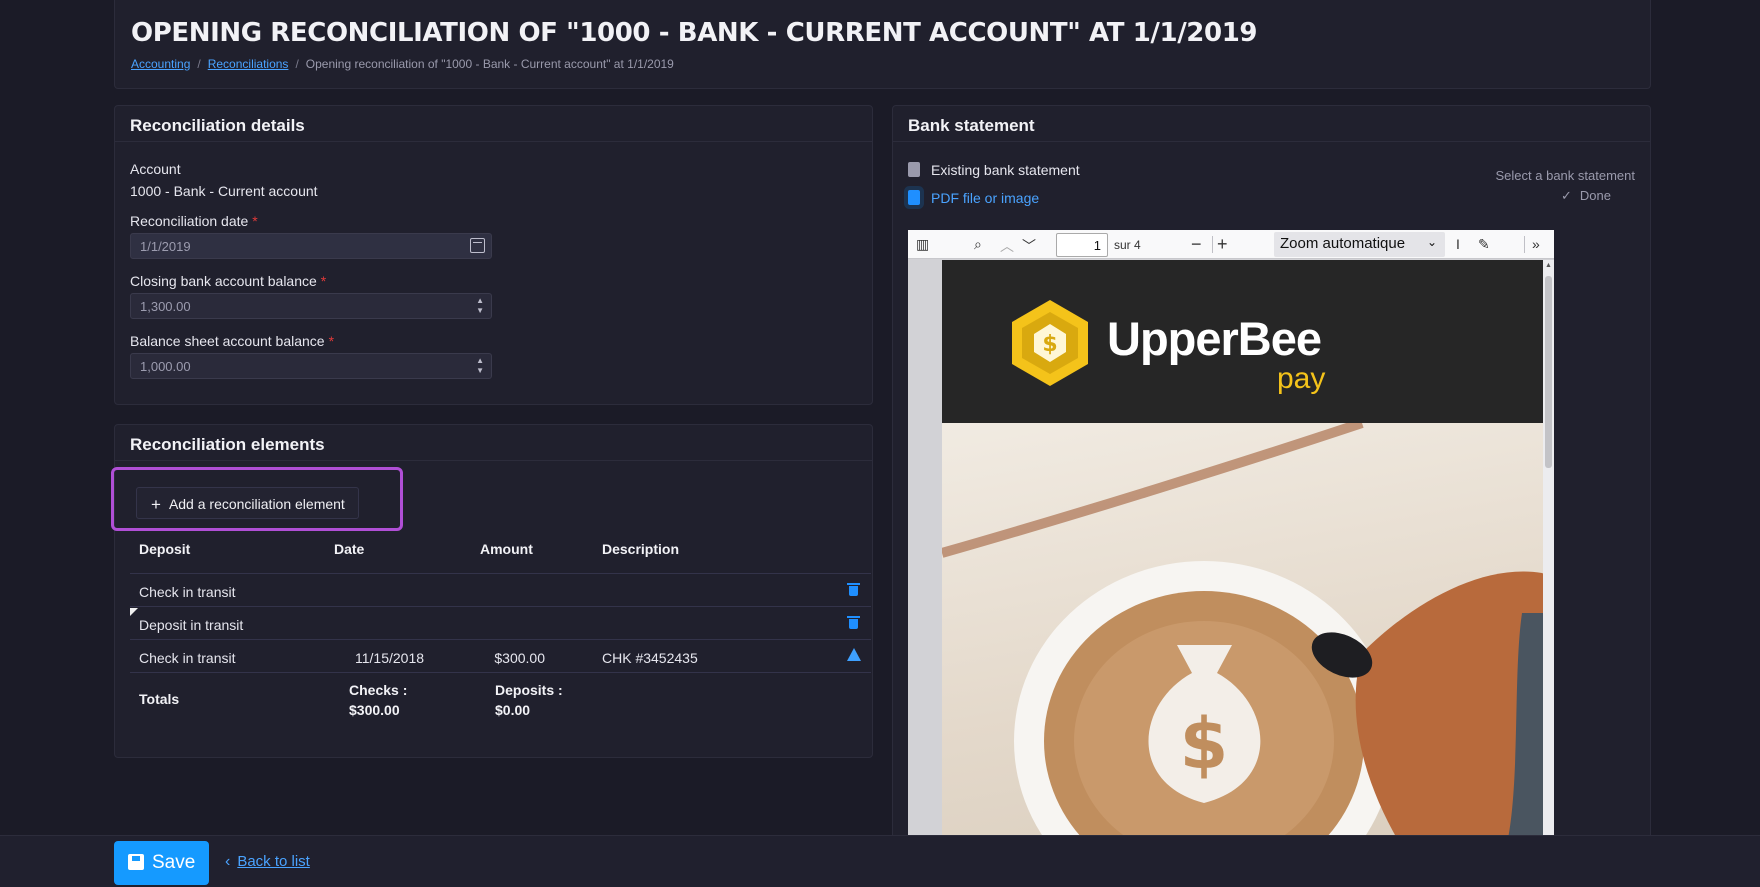 The image size is (1760, 887). What do you see at coordinates (922, 244) in the screenshot?
I see `sidebar-toggle-icon: ▥` at bounding box center [922, 244].